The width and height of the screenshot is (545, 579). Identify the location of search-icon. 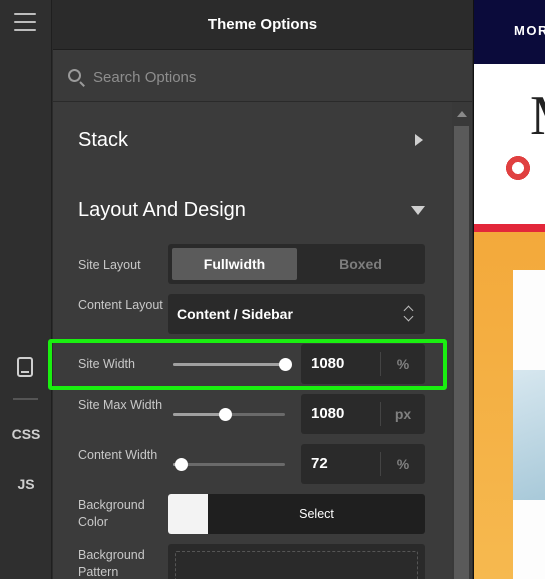
(74, 75).